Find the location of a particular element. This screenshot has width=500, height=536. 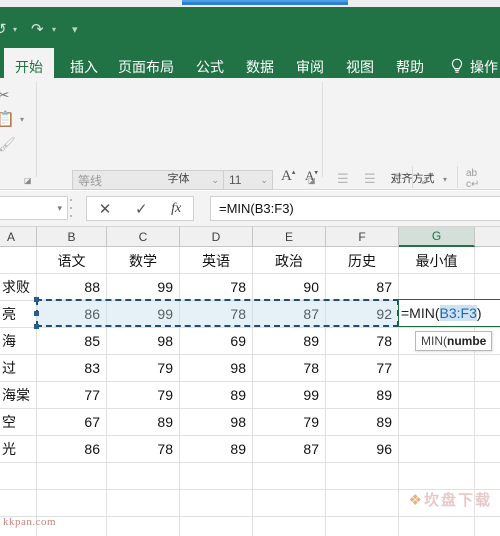

cell-c3: 99 is located at coordinates (143, 313).